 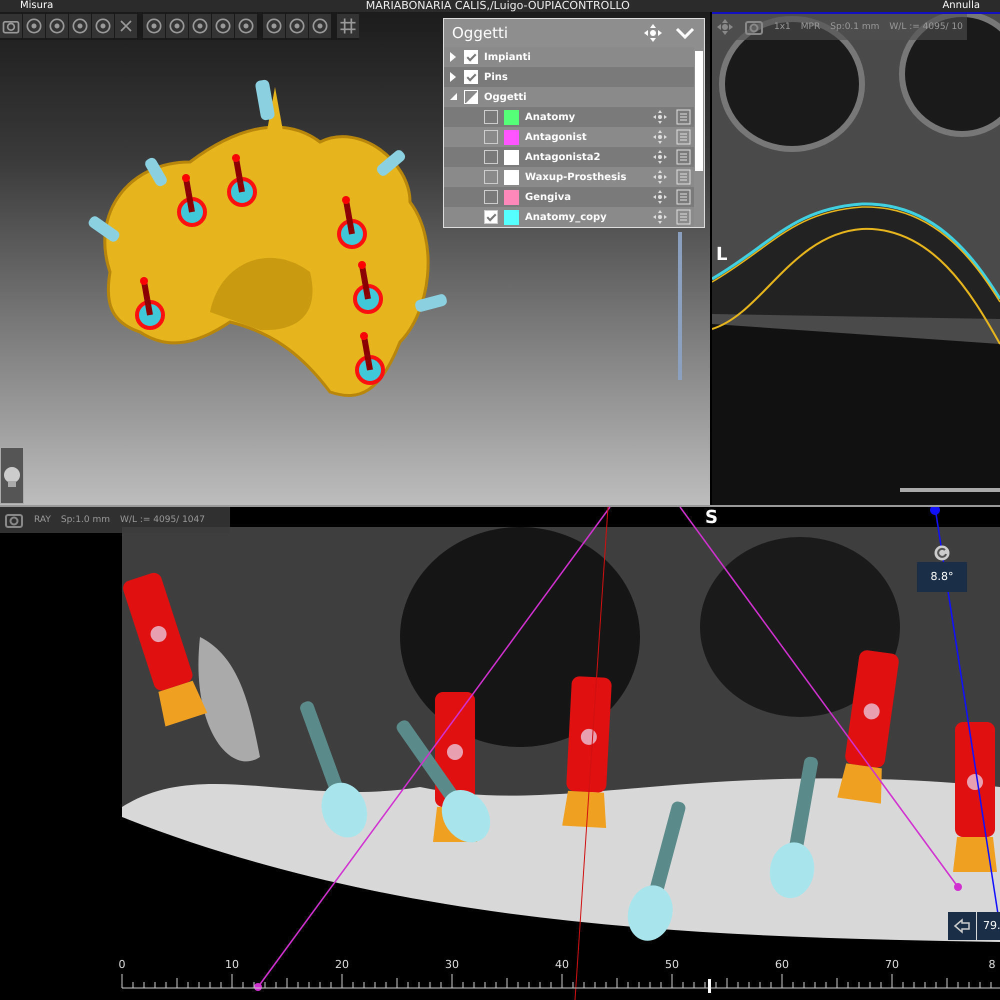 What do you see at coordinates (37, 6) in the screenshot?
I see `measure-button: Misura` at bounding box center [37, 6].